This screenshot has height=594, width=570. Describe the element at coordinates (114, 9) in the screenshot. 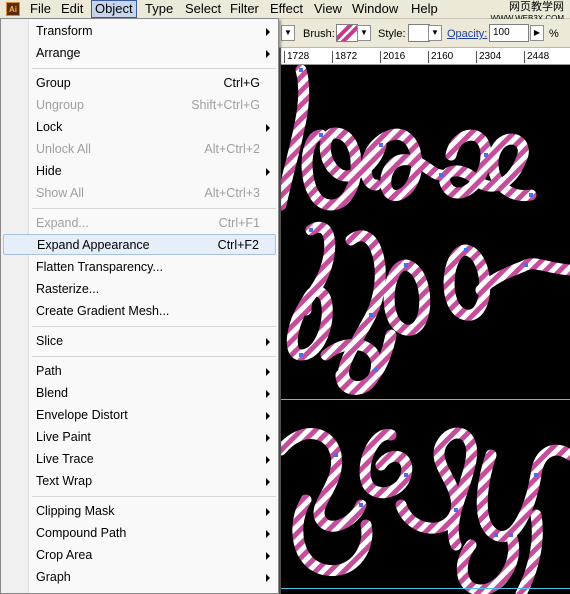

I see `menu-object: Object` at that location.